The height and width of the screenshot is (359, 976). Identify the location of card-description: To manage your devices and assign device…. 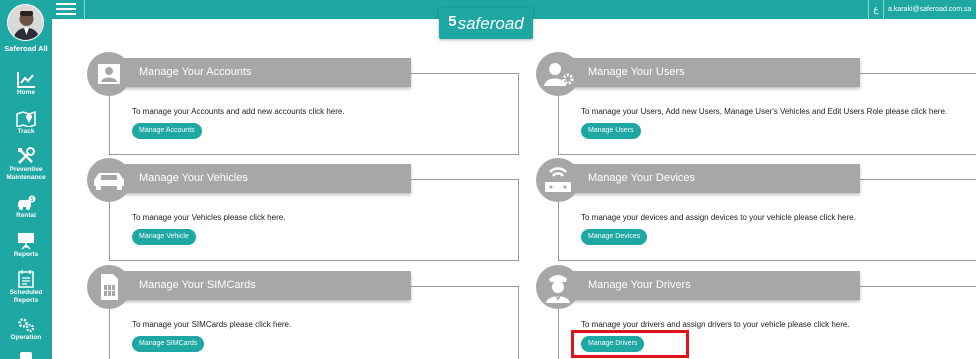
(718, 217).